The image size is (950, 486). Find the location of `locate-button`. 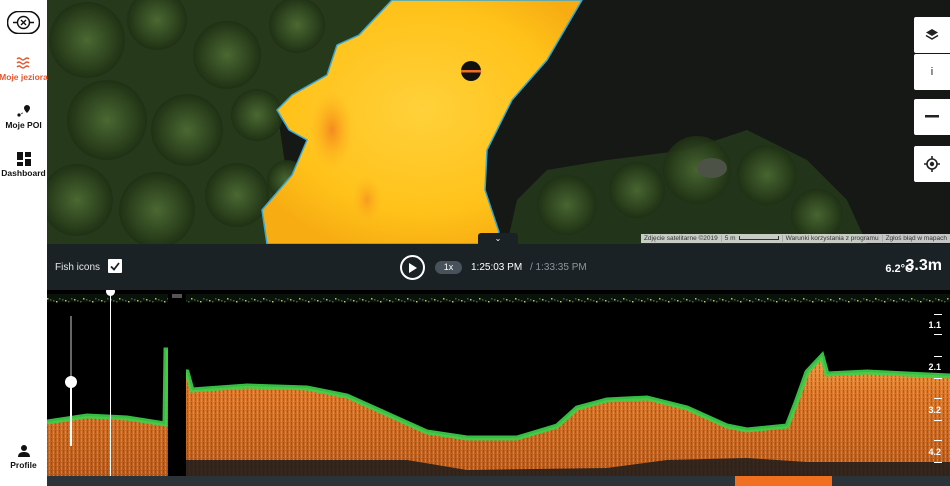

locate-button is located at coordinates (932, 164).